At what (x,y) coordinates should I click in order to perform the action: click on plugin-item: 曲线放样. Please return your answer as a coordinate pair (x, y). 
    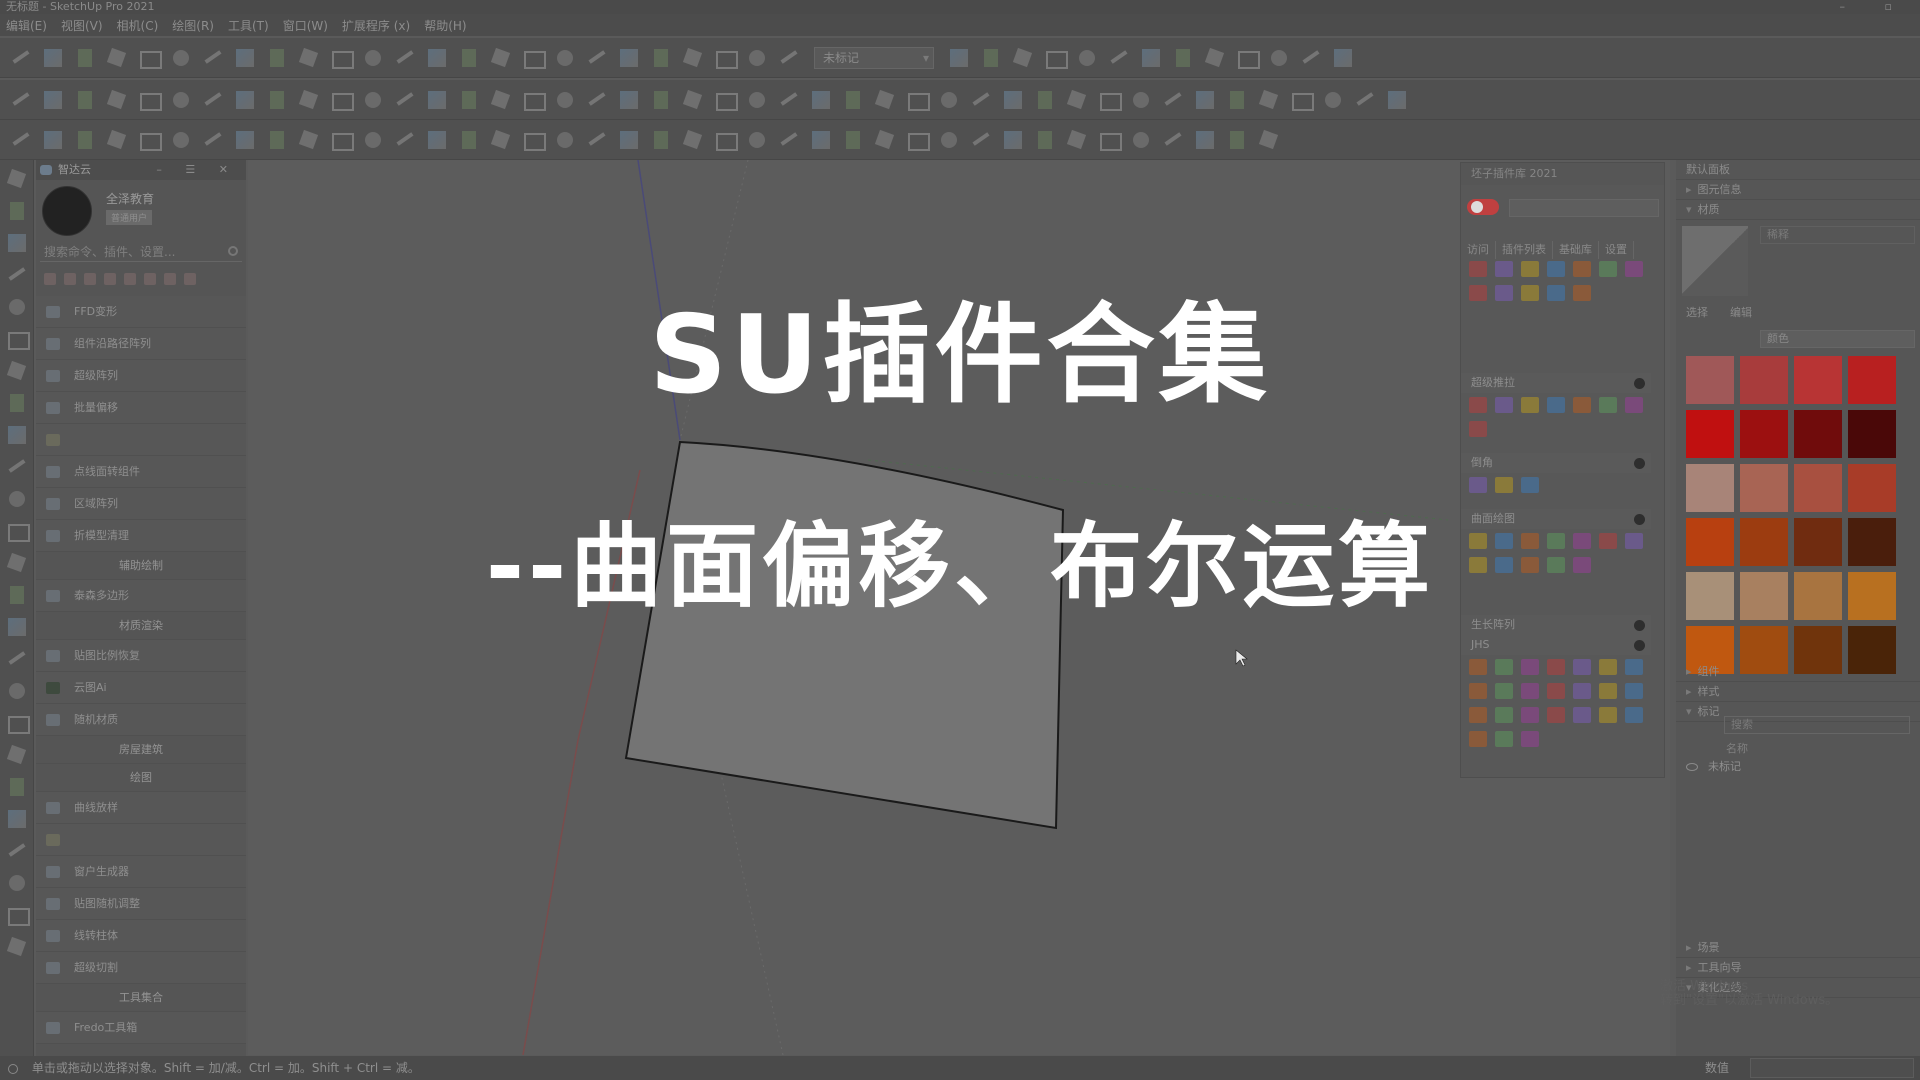
    Looking at the image, I should click on (141, 808).